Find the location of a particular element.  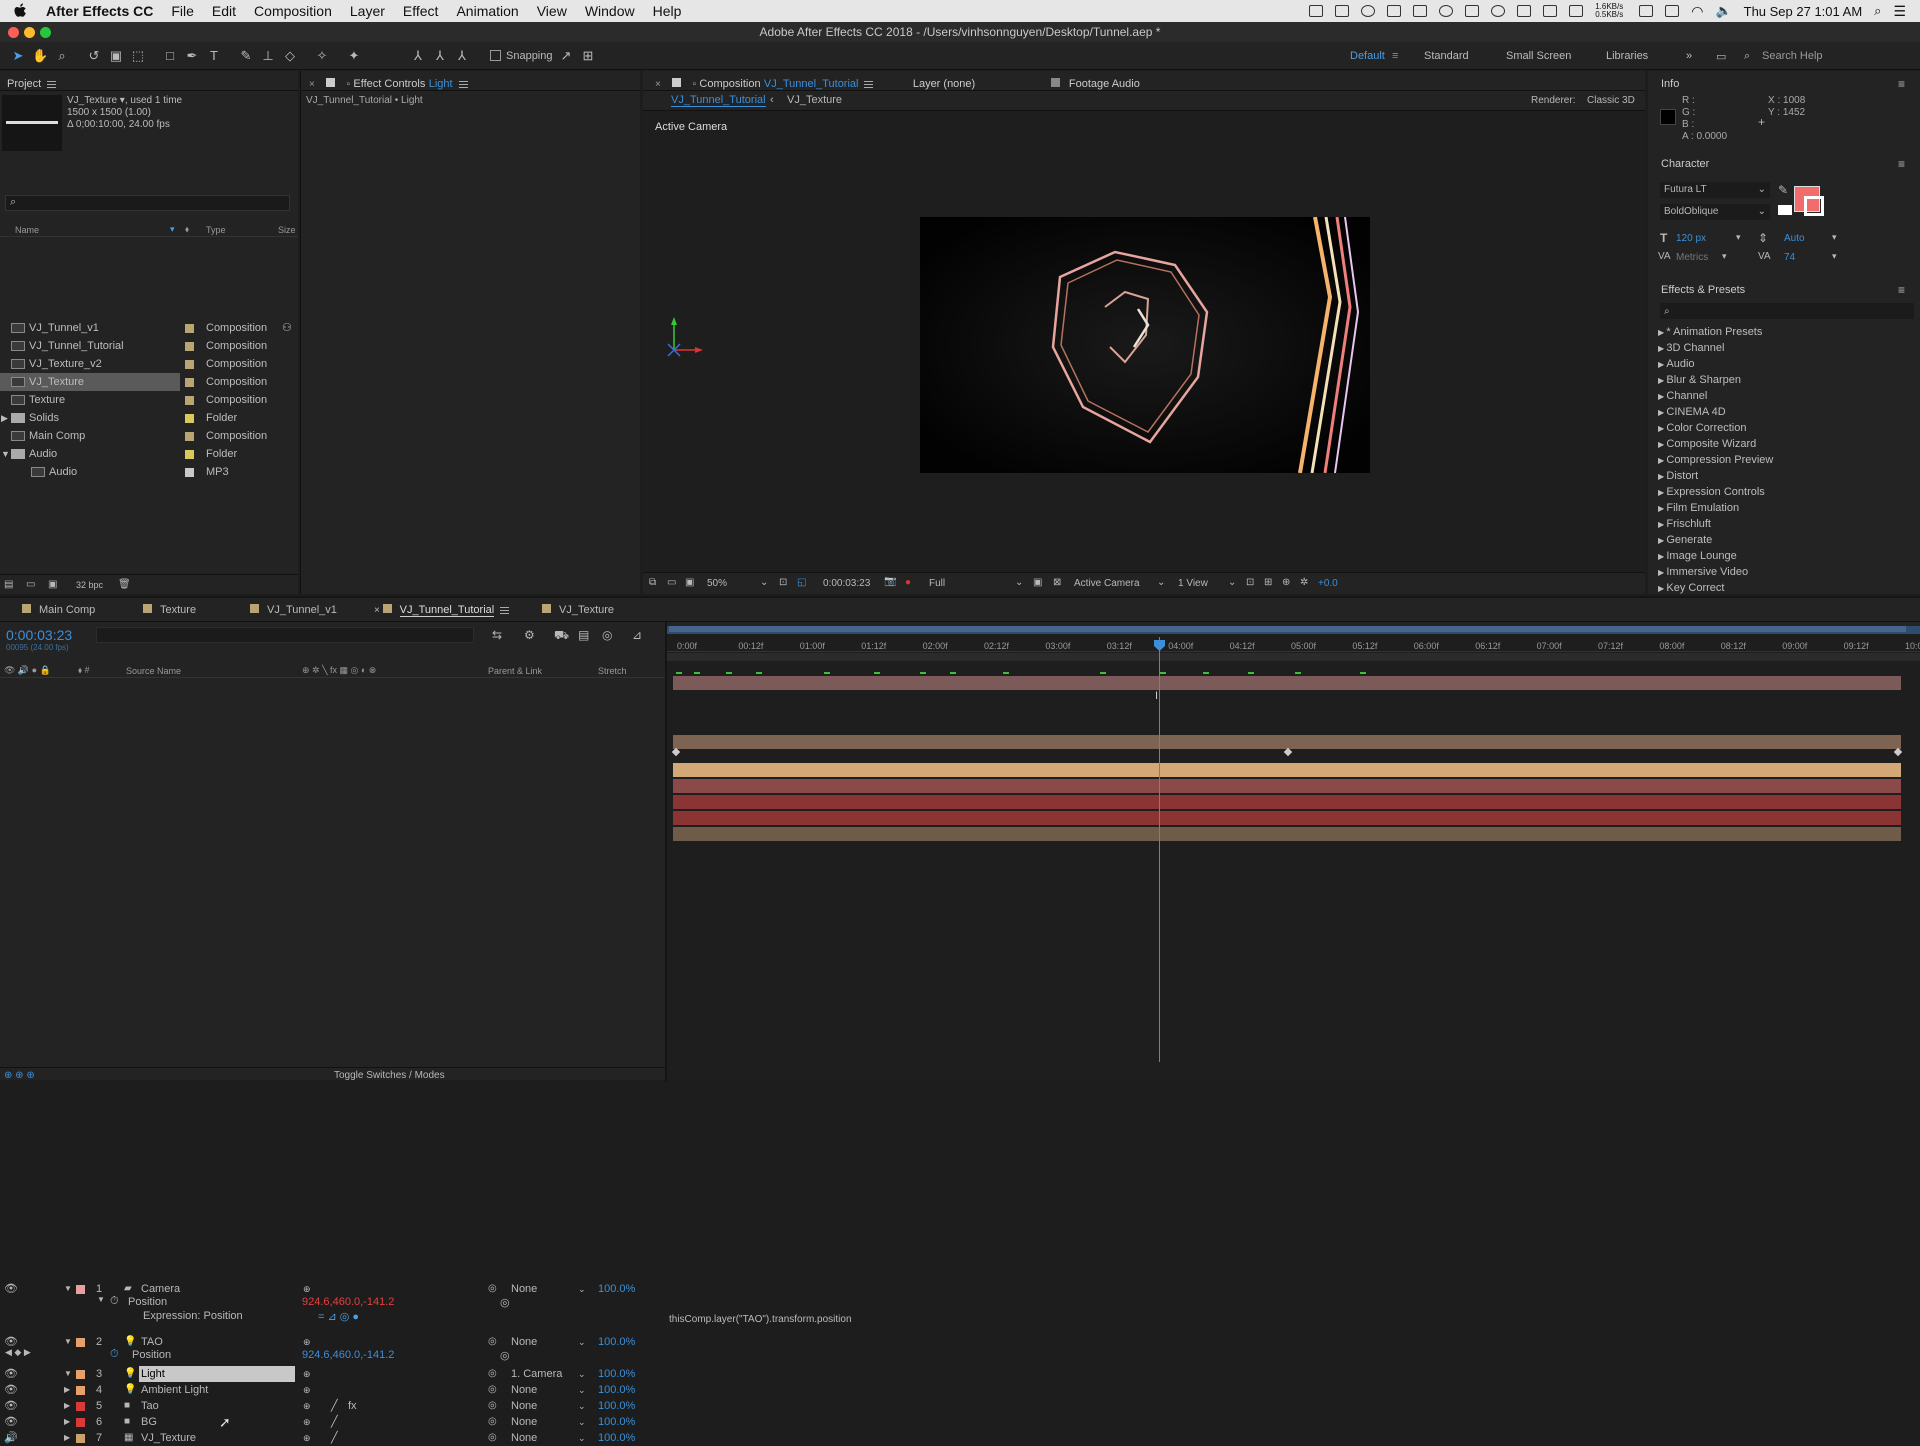

search-help-field: Search Help is located at coordinates (1792, 56).